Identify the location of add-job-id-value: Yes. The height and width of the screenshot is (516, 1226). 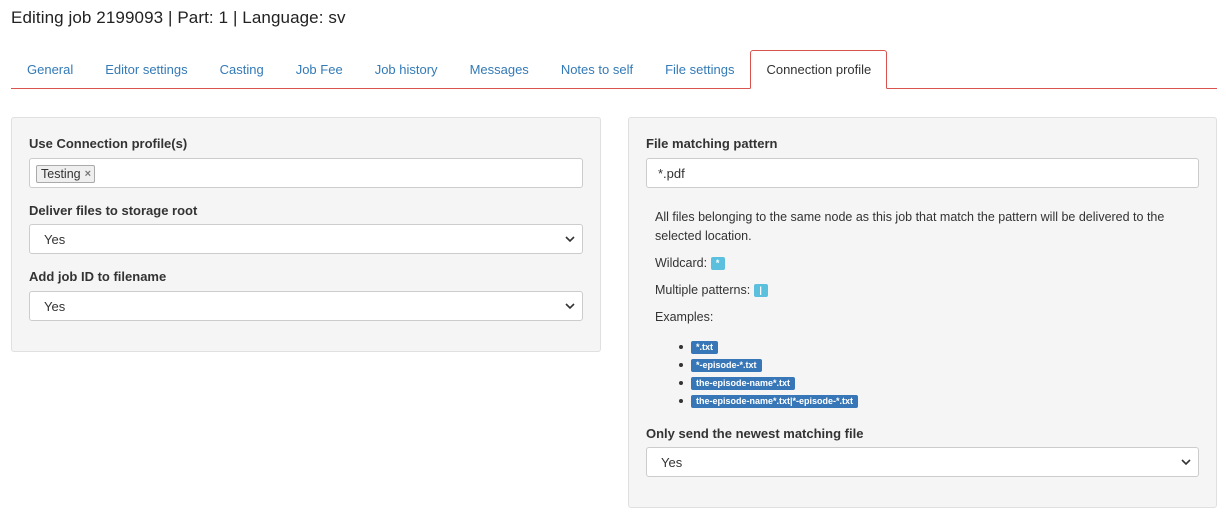
(55, 306).